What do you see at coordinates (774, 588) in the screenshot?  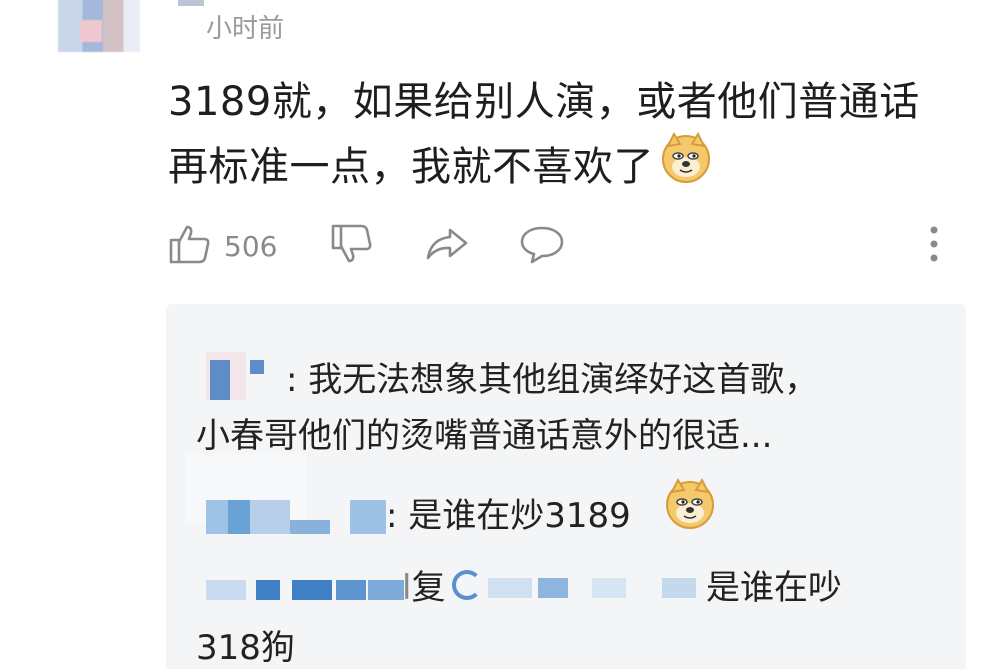 I see `reply3-text-tail: 是谁在吵` at bounding box center [774, 588].